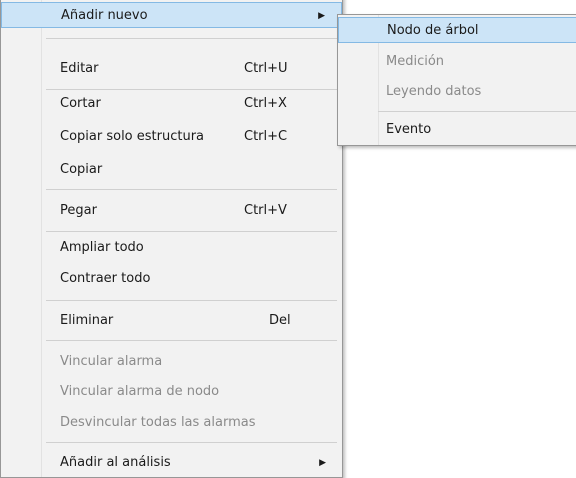  I want to click on menu-item-collapse-all: Contraer todo, so click(171, 279).